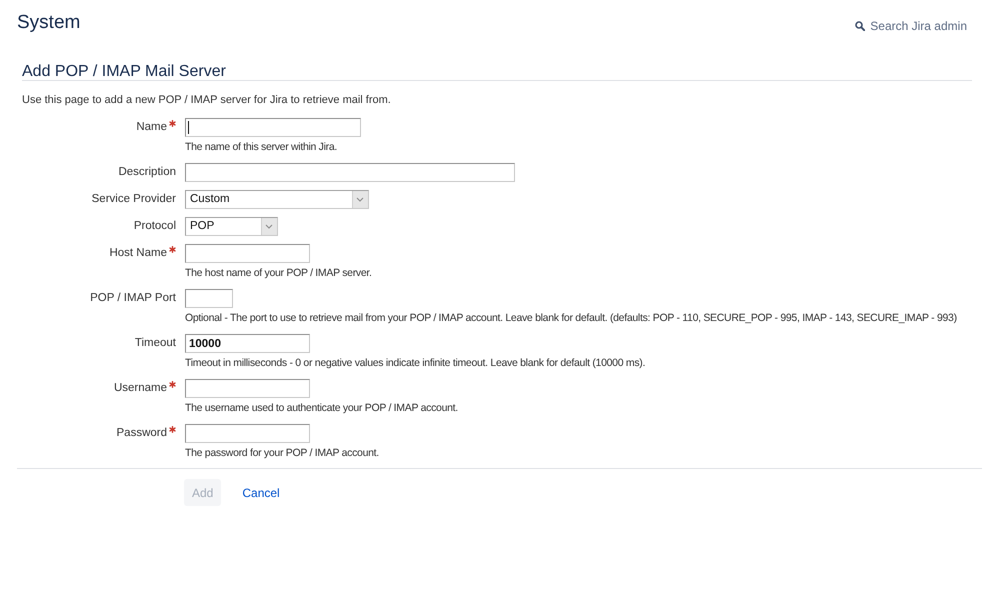  I want to click on field-hint: The password for your POP / IMAP account., so click(282, 453).